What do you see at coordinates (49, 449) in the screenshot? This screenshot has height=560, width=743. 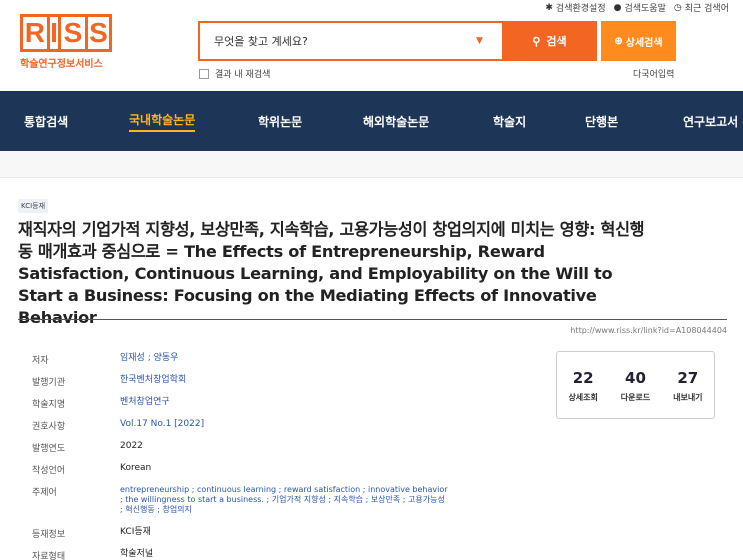 I see `meta-label: 발행연도` at bounding box center [49, 449].